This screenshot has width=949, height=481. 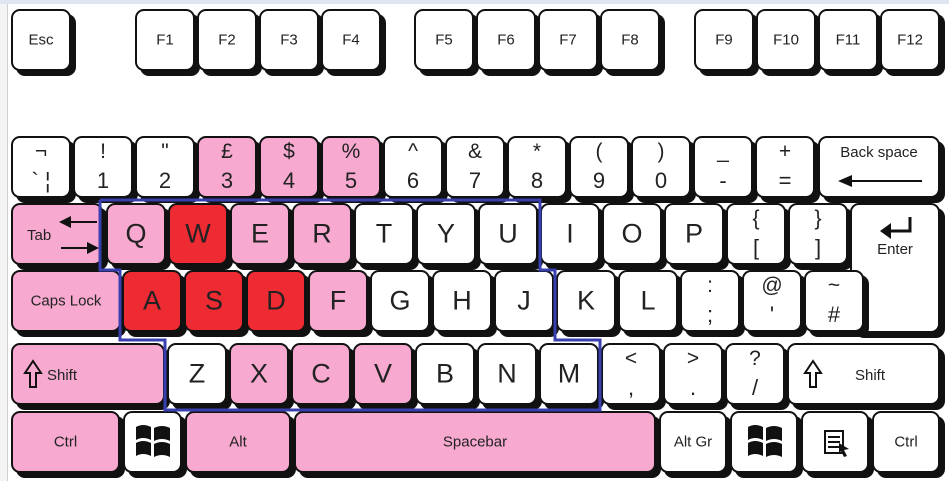 What do you see at coordinates (384, 234) in the screenshot?
I see `key-t: T` at bounding box center [384, 234].